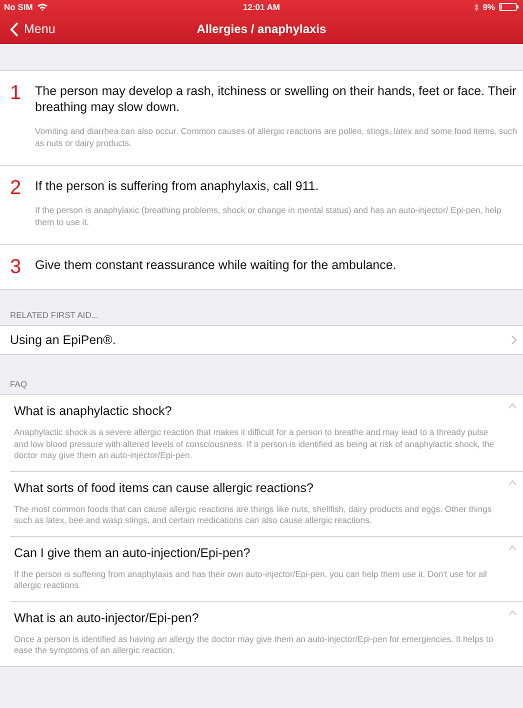 This screenshot has height=708, width=523. I want to click on step-number: 2, so click(15, 188).